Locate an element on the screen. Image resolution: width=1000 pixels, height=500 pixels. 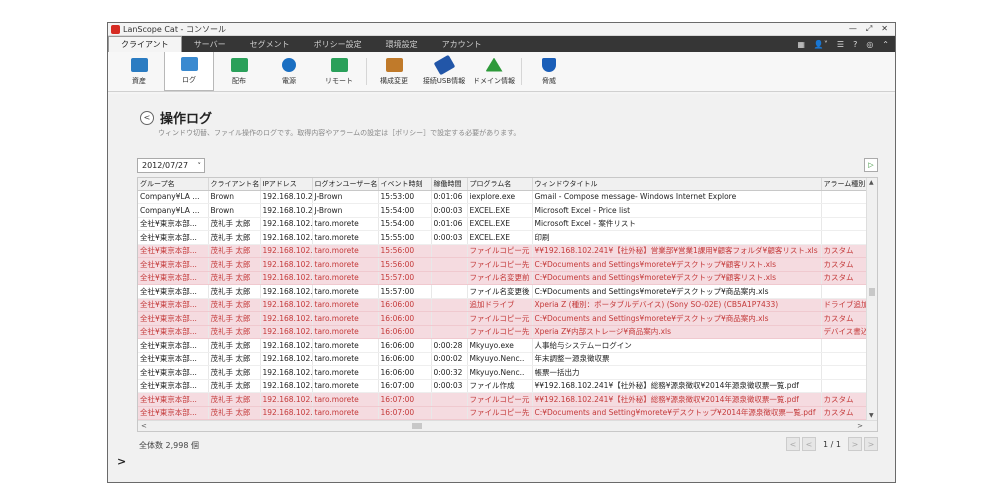
column-header-client: クライアント名 is located at coordinates (234, 184).